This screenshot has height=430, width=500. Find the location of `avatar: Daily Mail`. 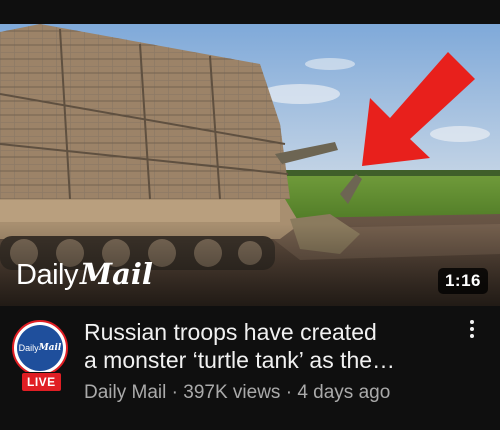

avatar: Daily Mail is located at coordinates (40, 348).